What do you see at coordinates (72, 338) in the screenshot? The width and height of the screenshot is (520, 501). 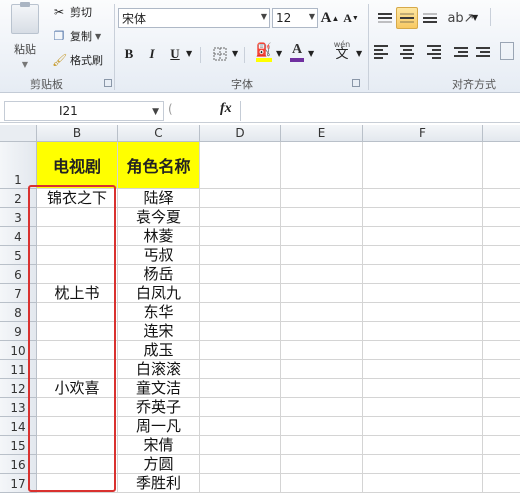 I see `highlight-box` at bounding box center [72, 338].